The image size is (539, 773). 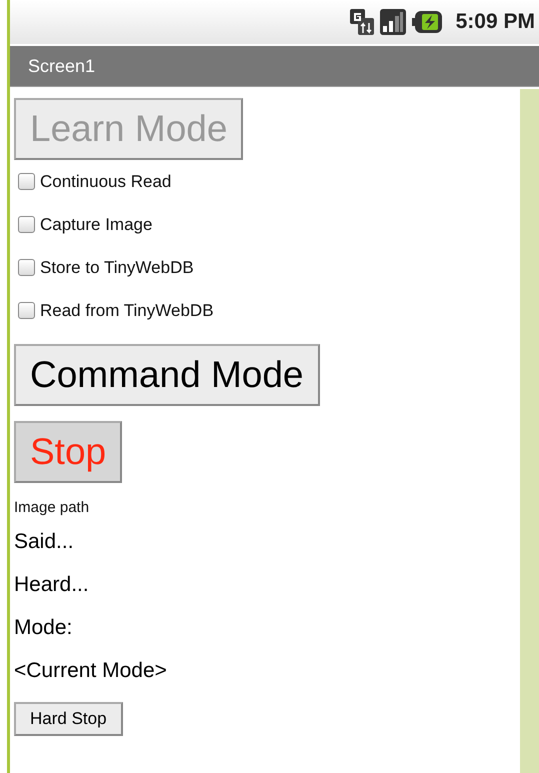 I want to click on checkbox-label: Read from TinyWebDB, so click(x=127, y=310).